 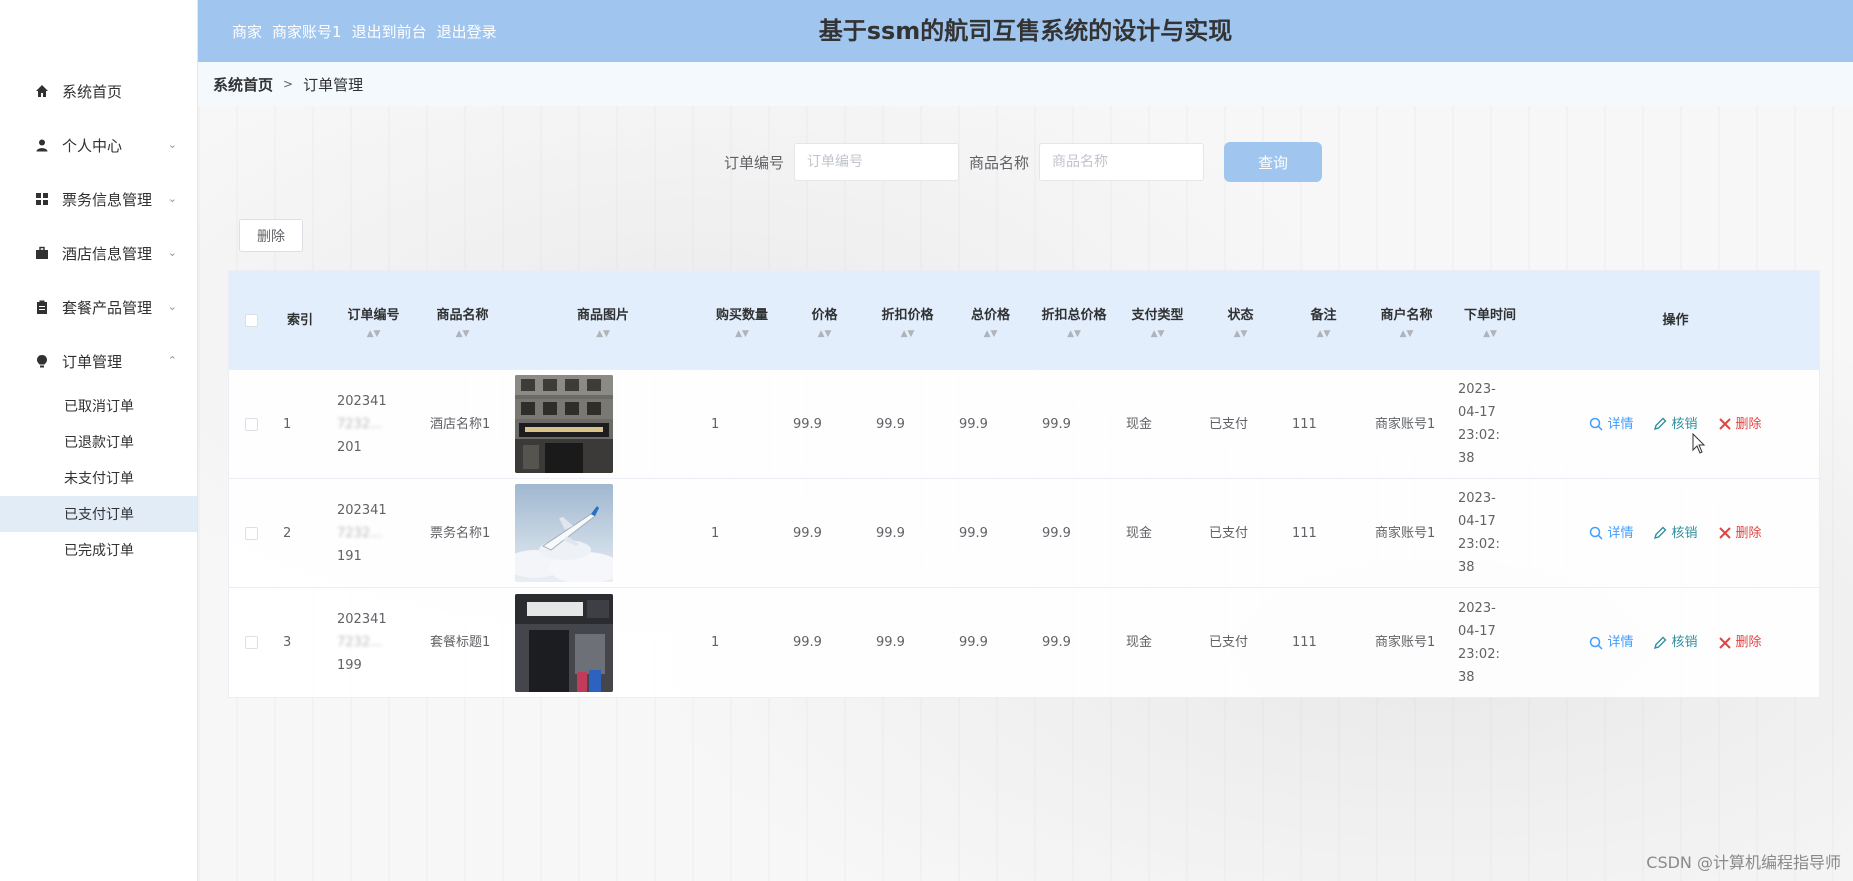 I want to click on sidebar-item-home: 系统首页, so click(x=98, y=91).